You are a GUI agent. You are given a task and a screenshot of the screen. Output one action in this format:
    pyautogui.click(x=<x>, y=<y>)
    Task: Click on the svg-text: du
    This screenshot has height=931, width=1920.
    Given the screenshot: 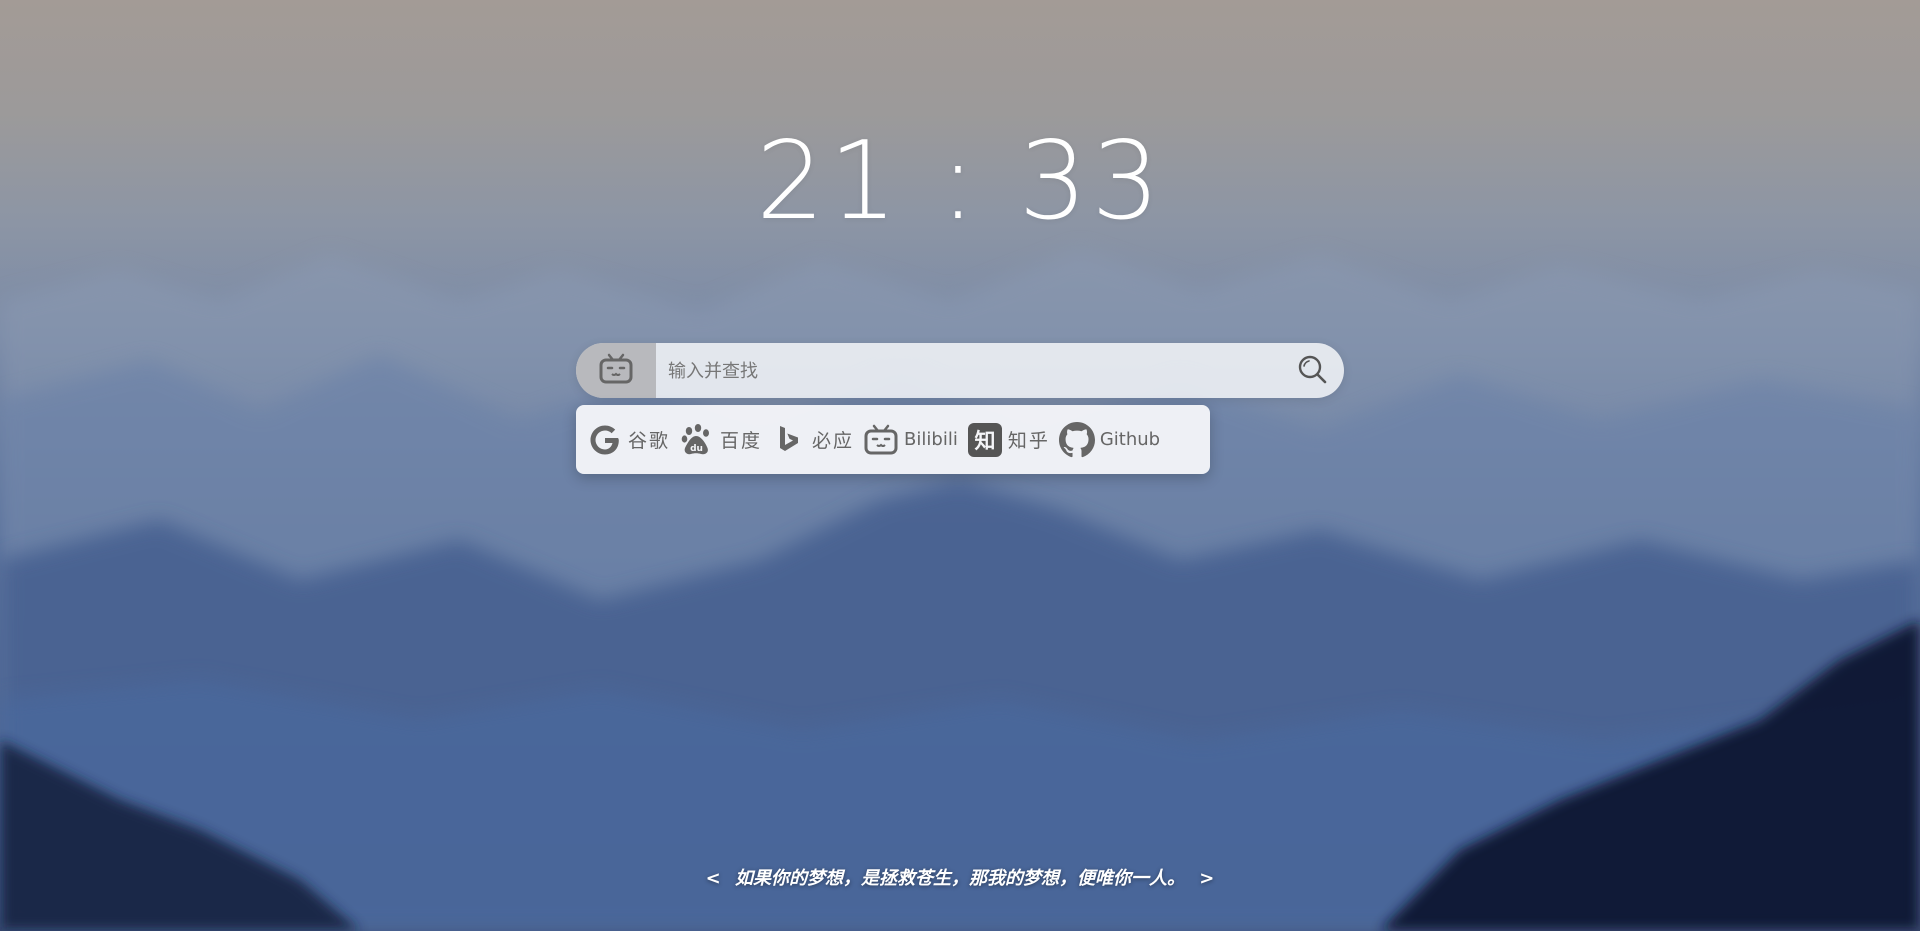 What is the action you would take?
    pyautogui.click(x=696, y=449)
    